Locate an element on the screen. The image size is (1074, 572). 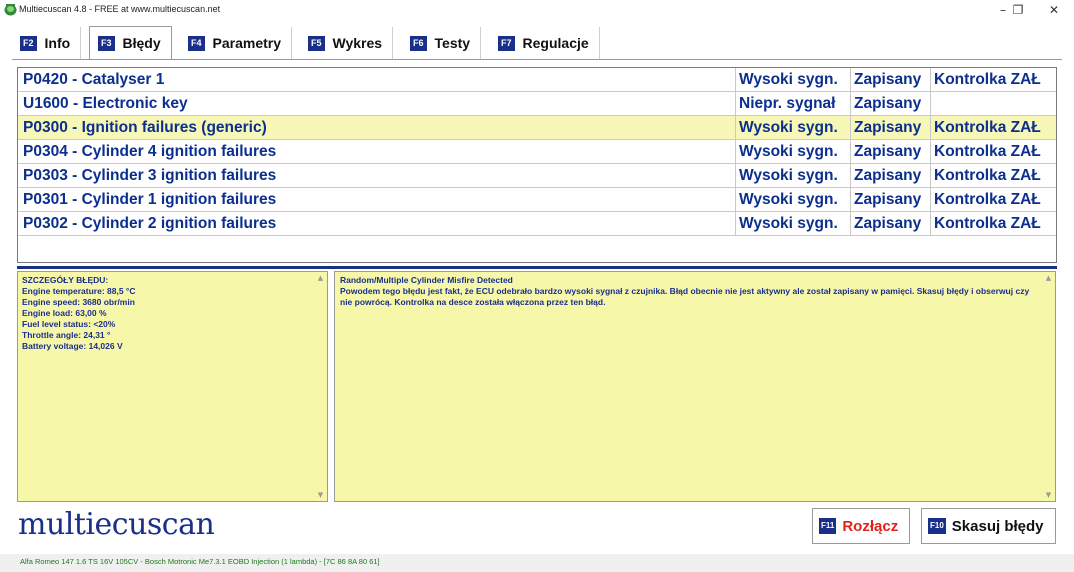
error-description: P0420 - Catalyser 1 is located at coordinates (94, 79).